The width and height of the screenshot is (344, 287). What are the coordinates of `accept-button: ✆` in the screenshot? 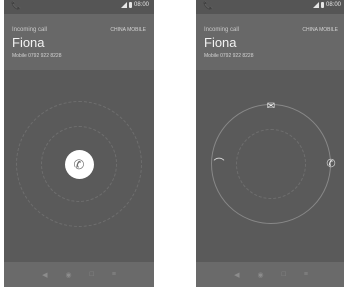 It's located at (331, 164).